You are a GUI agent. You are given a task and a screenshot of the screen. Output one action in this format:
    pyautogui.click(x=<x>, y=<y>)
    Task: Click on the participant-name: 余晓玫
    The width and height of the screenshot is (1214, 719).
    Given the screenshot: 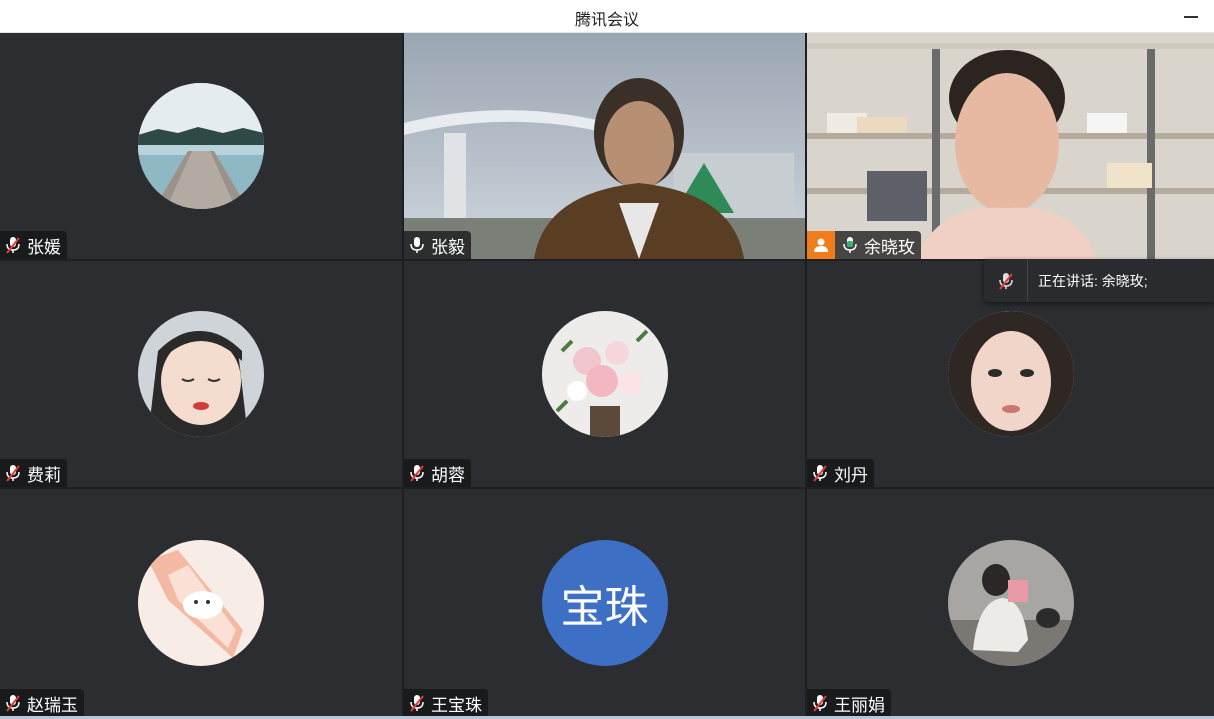 What is the action you would take?
    pyautogui.click(x=889, y=247)
    